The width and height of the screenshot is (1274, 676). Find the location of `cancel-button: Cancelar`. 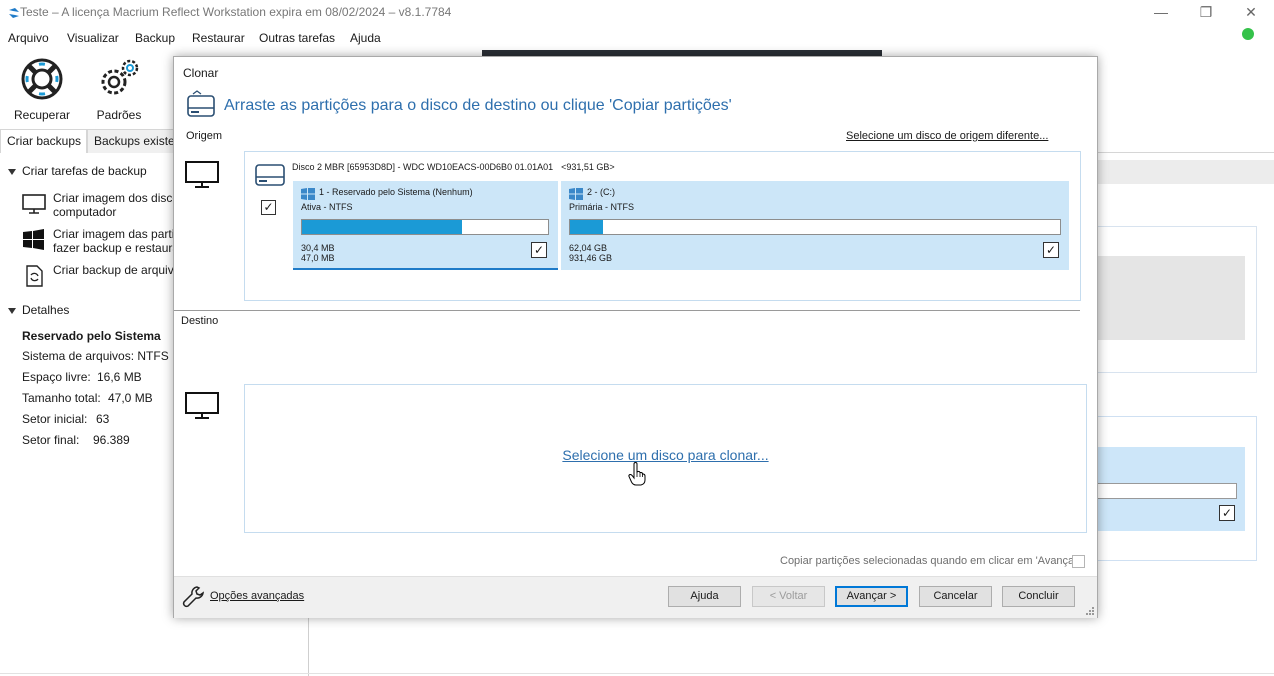

cancel-button: Cancelar is located at coordinates (955, 596).